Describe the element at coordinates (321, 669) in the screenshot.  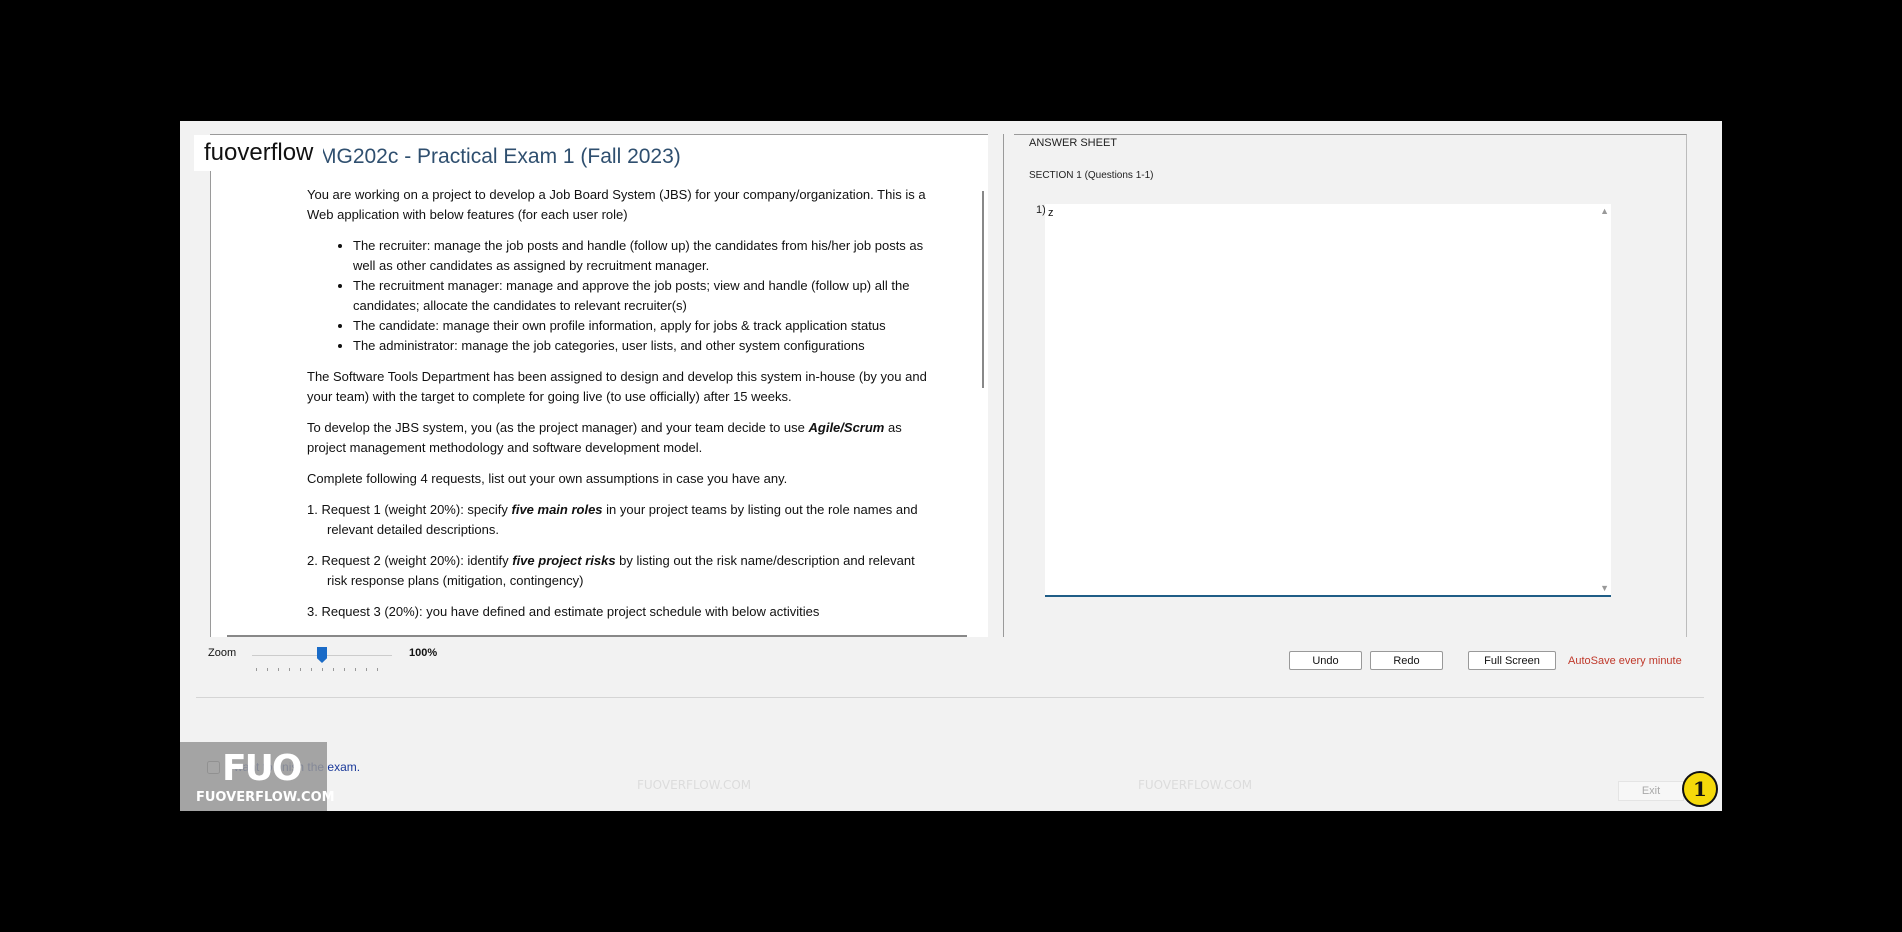
I see `zoom-slider-ticks` at that location.